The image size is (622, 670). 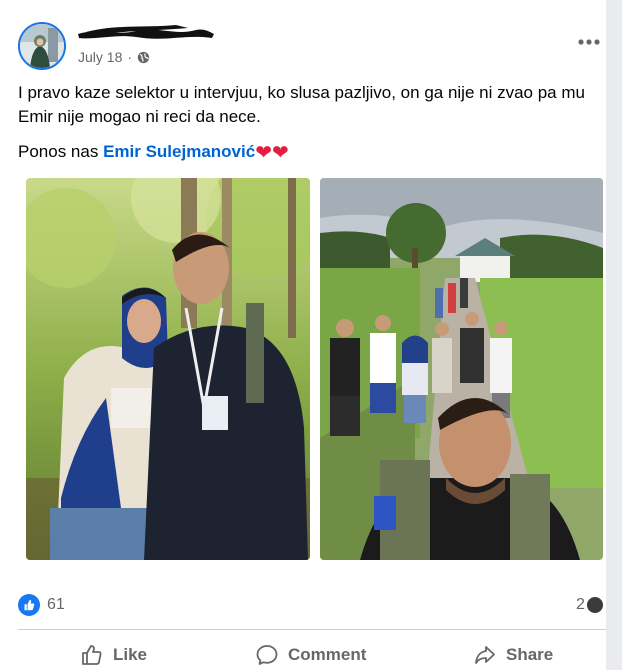 I want to click on share-button: Share, so click(x=513, y=655).